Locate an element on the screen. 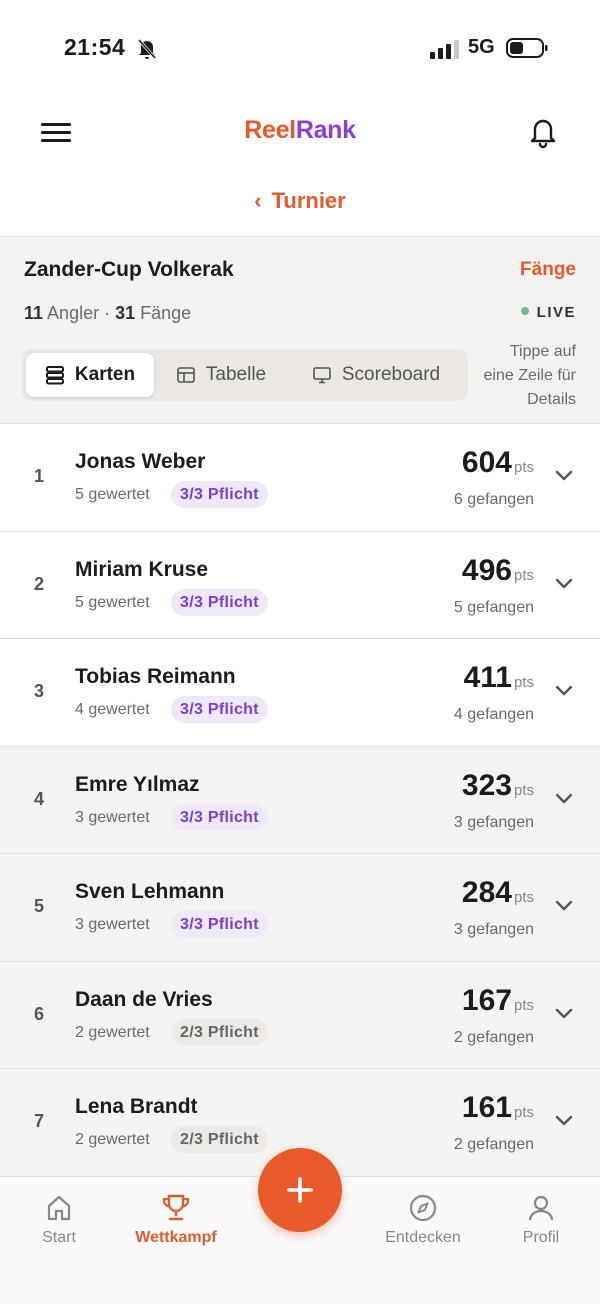  rank-number: 6 is located at coordinates (39, 1013).